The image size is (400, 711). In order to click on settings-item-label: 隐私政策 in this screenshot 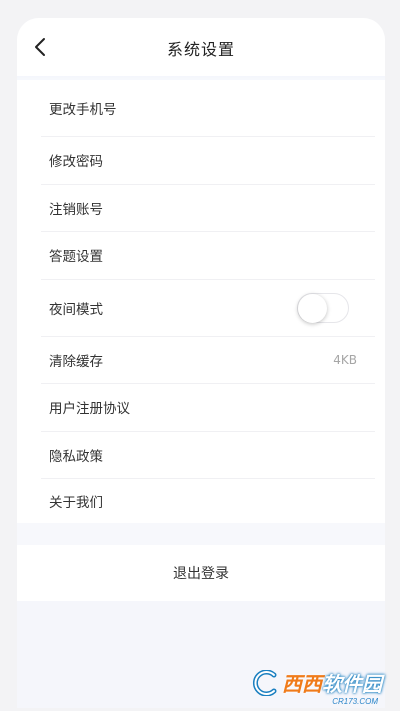, I will do `click(76, 456)`.